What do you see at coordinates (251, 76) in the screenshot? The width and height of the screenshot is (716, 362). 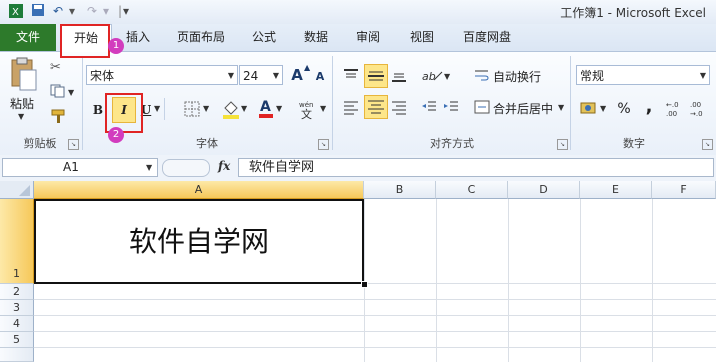 I see `font-size-value: 24` at bounding box center [251, 76].